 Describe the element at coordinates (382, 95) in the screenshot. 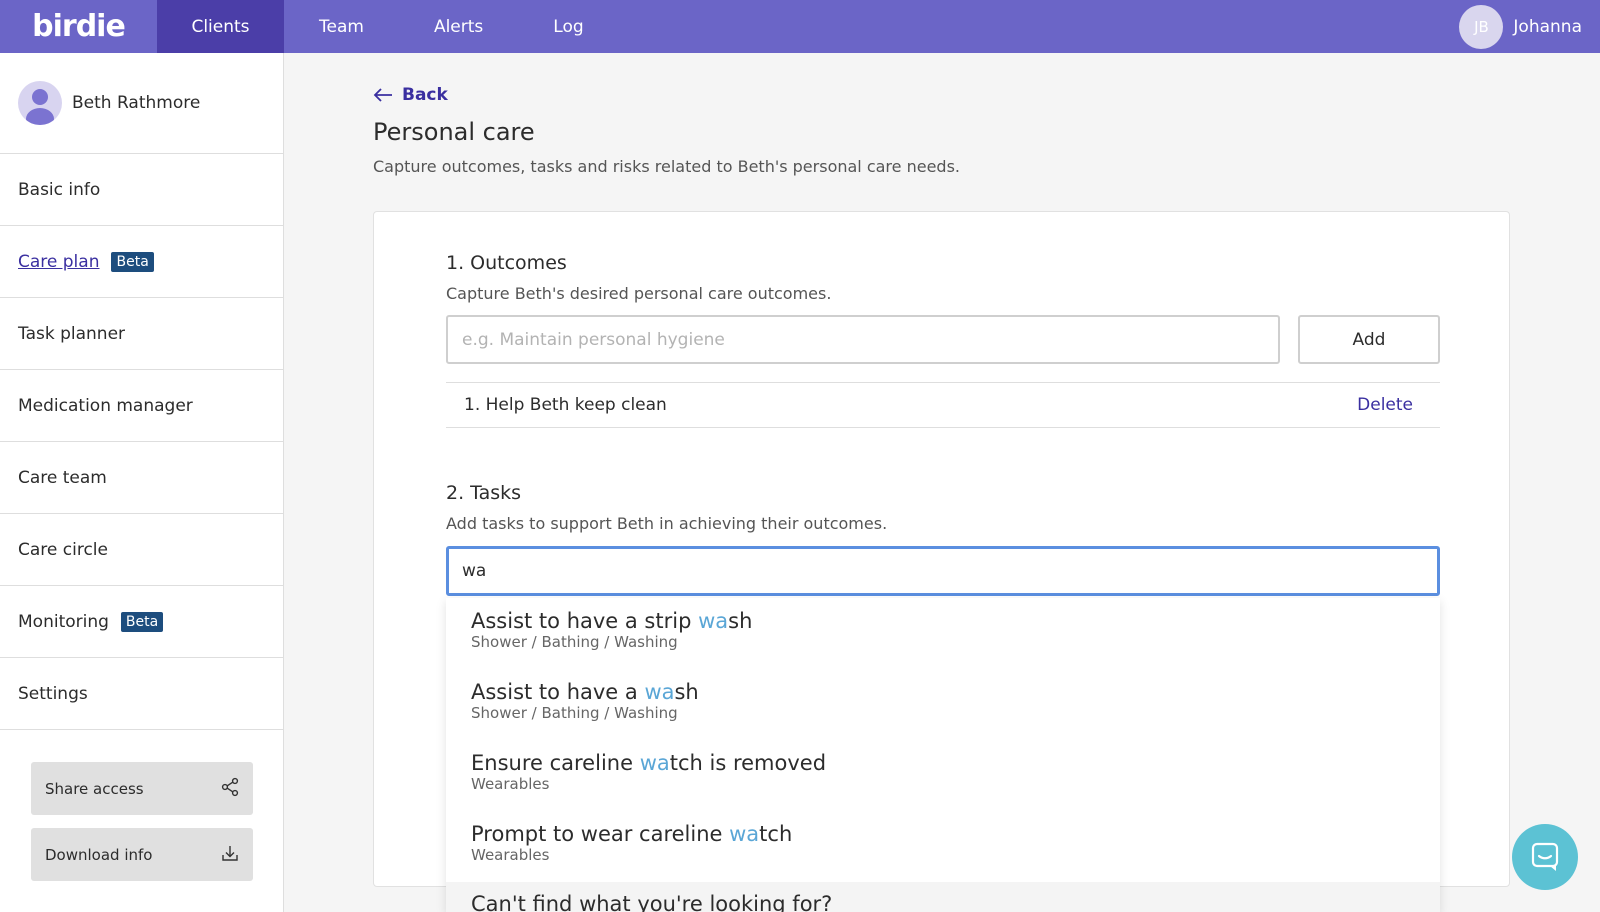

I see `arrow-left-icon` at that location.